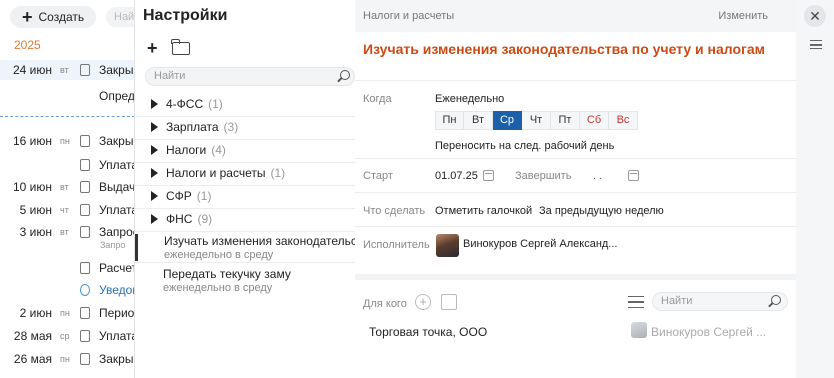 This screenshot has height=378, width=834. Describe the element at coordinates (524, 146) in the screenshot. I see `carry-over-option: Переносить на след. рабочий день` at that location.